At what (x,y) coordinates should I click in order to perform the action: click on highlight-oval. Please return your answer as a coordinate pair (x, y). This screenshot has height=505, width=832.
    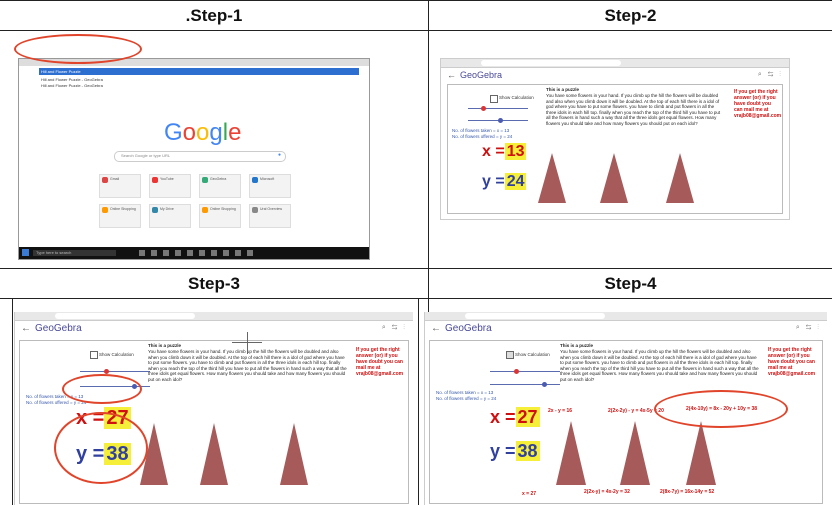
    Looking at the image, I should click on (78, 49).